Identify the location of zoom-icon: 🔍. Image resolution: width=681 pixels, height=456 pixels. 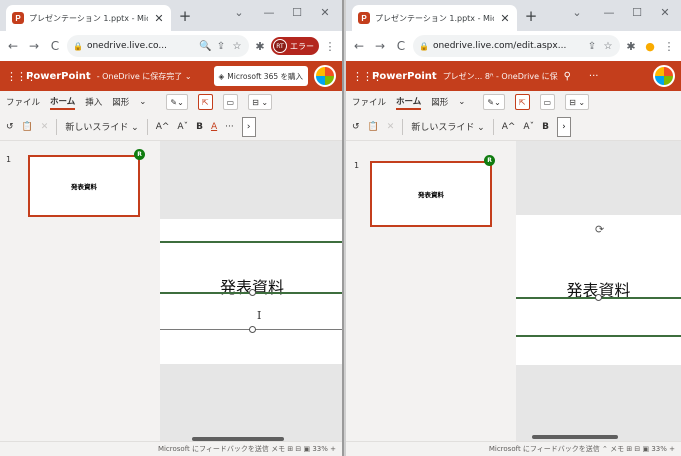
(205, 46).